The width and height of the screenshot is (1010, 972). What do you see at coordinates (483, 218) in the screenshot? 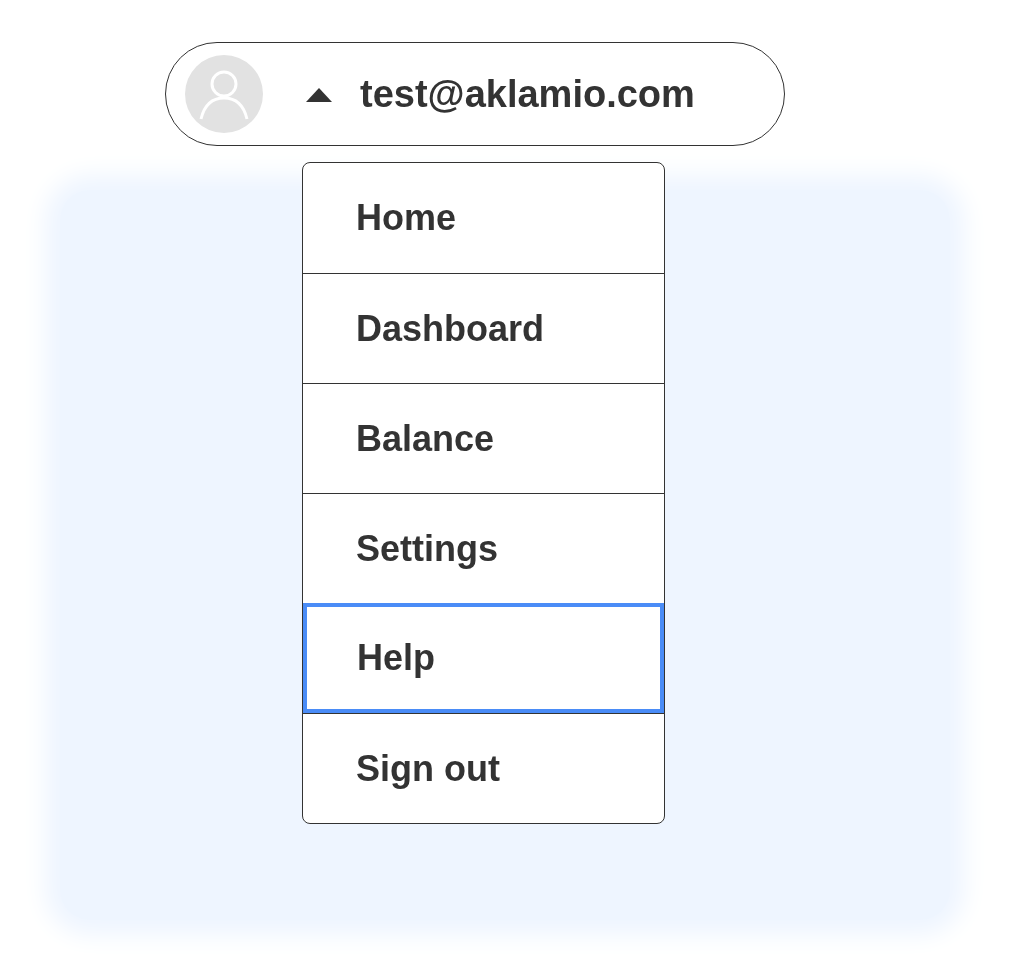
I see `menu-item: Home` at bounding box center [483, 218].